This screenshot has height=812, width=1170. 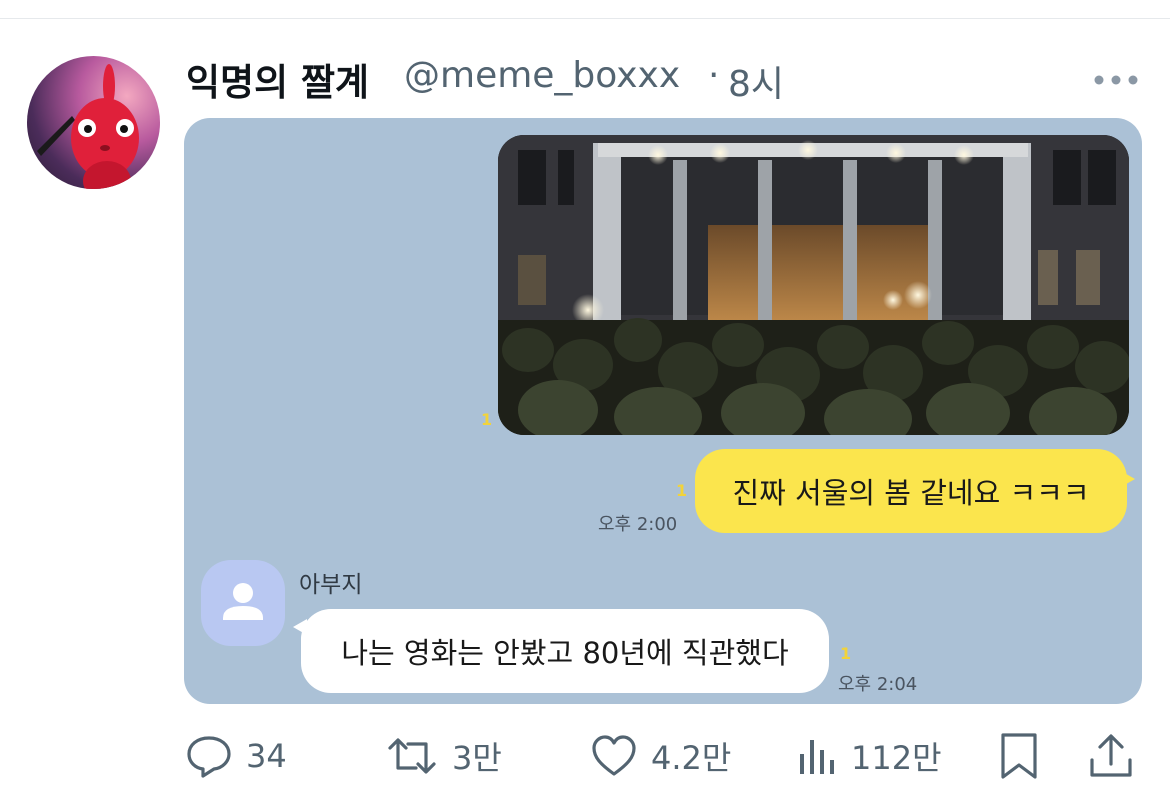 I want to click on views-icon, so click(x=817, y=757).